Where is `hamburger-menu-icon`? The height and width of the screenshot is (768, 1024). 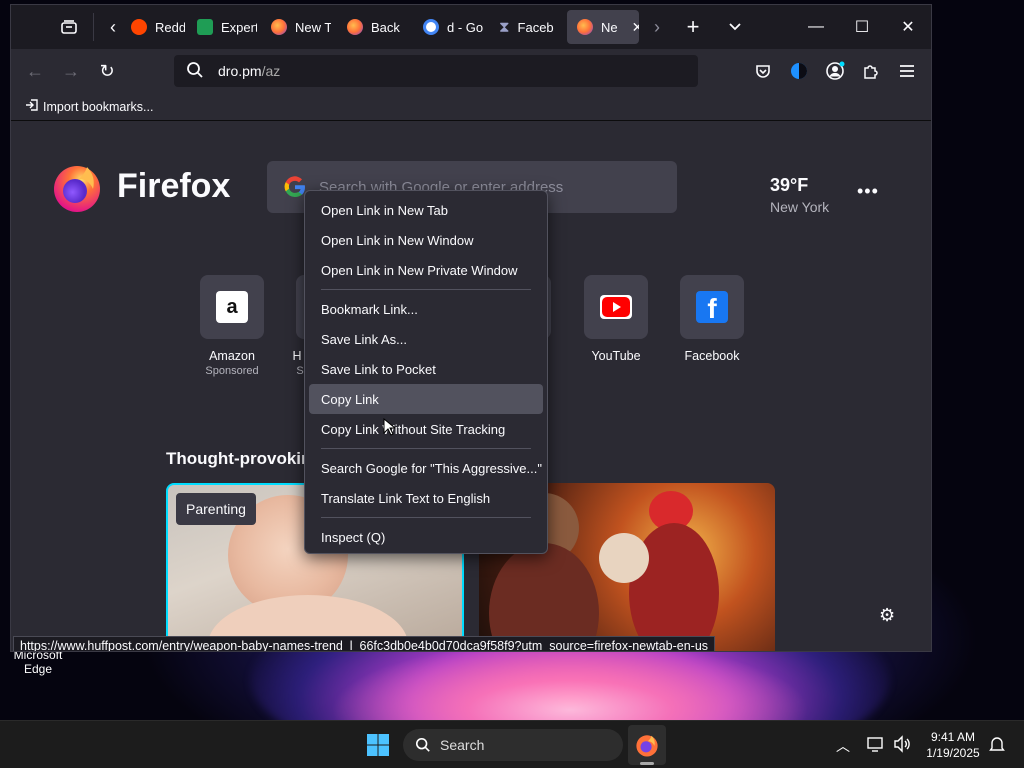 hamburger-menu-icon is located at coordinates (907, 71).